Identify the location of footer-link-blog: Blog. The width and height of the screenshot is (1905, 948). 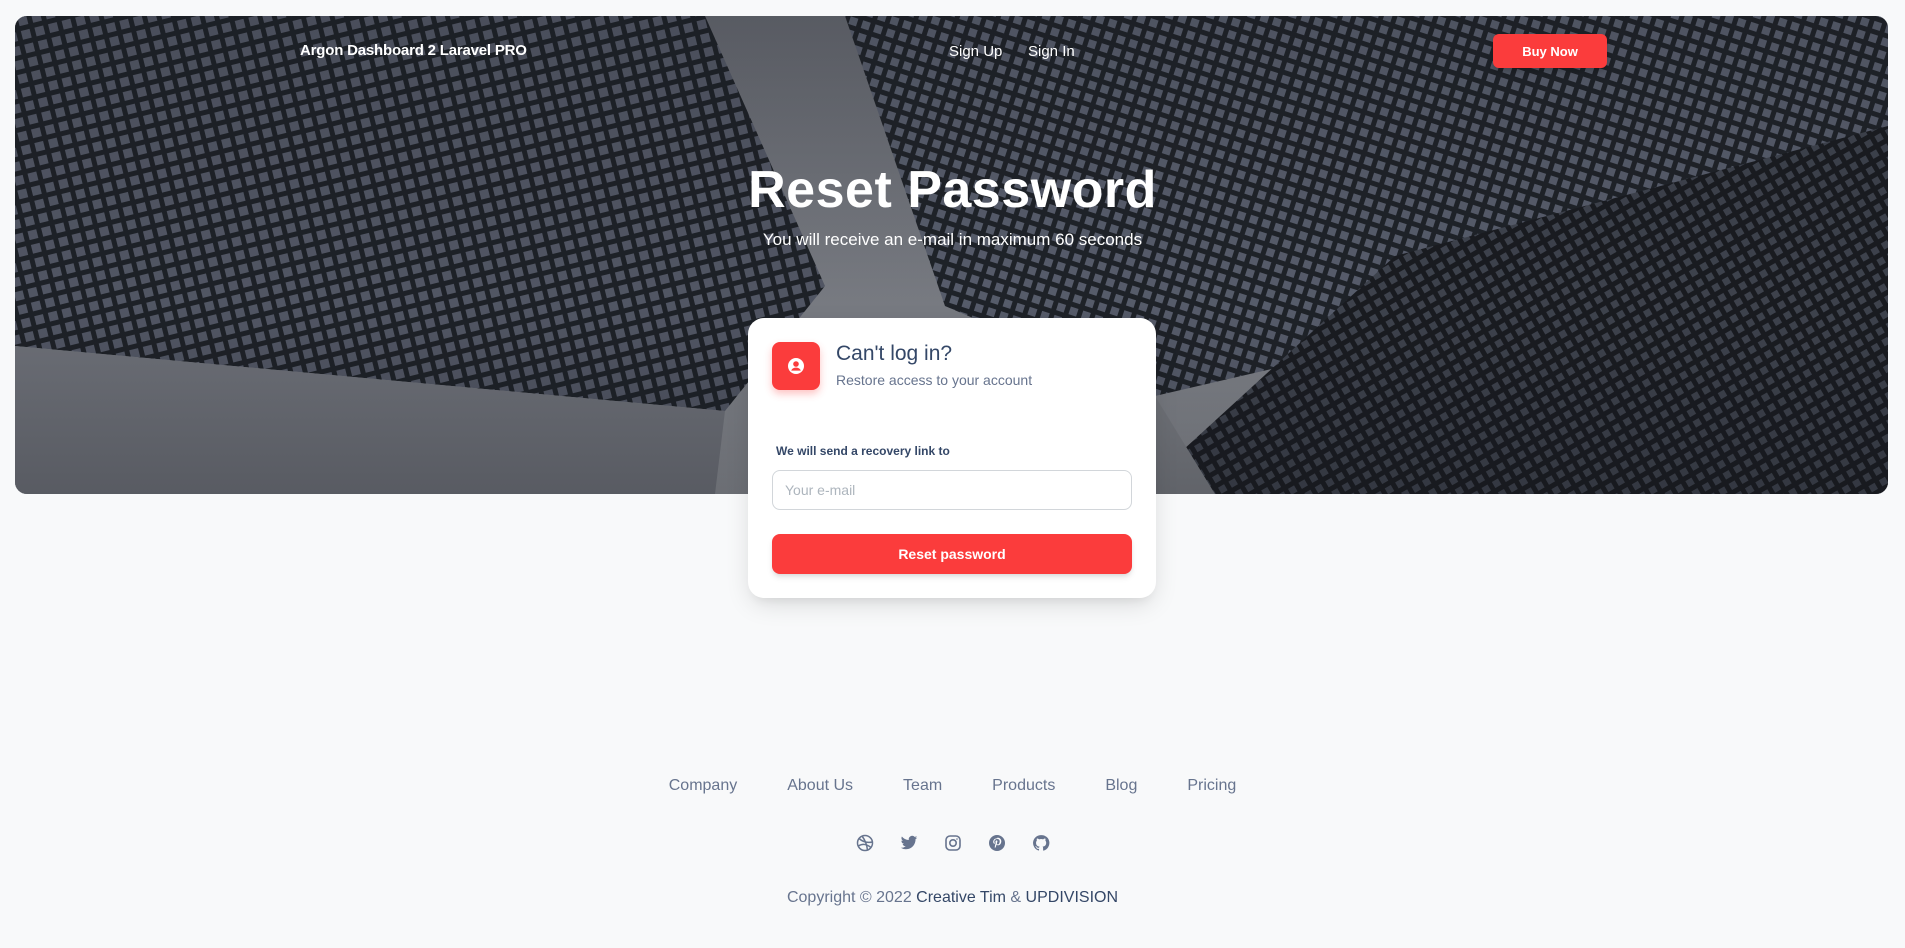
(1121, 786).